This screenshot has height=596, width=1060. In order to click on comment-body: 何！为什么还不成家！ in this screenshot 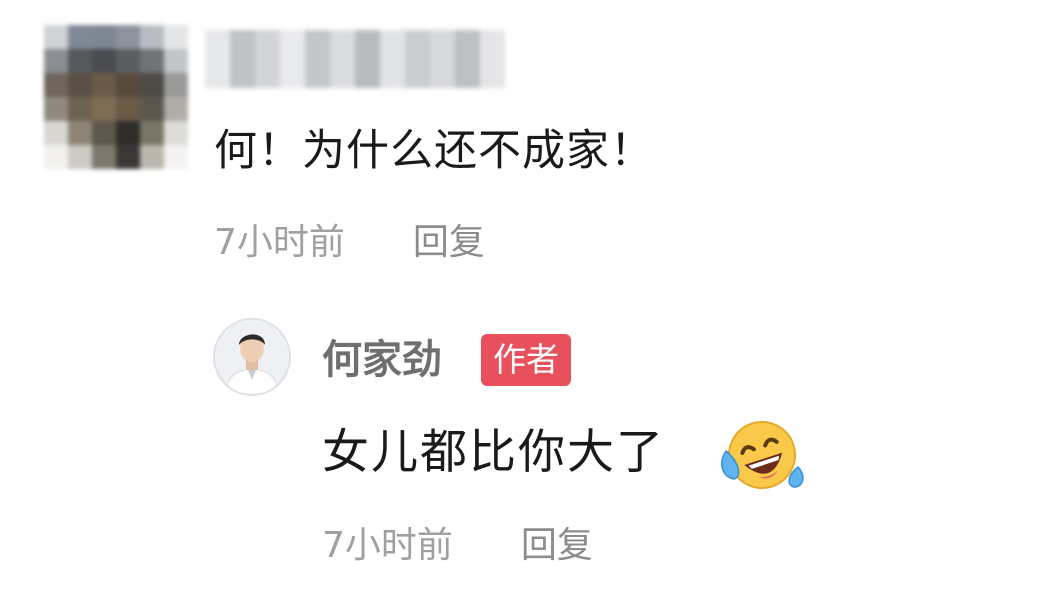, I will do `click(434, 151)`.